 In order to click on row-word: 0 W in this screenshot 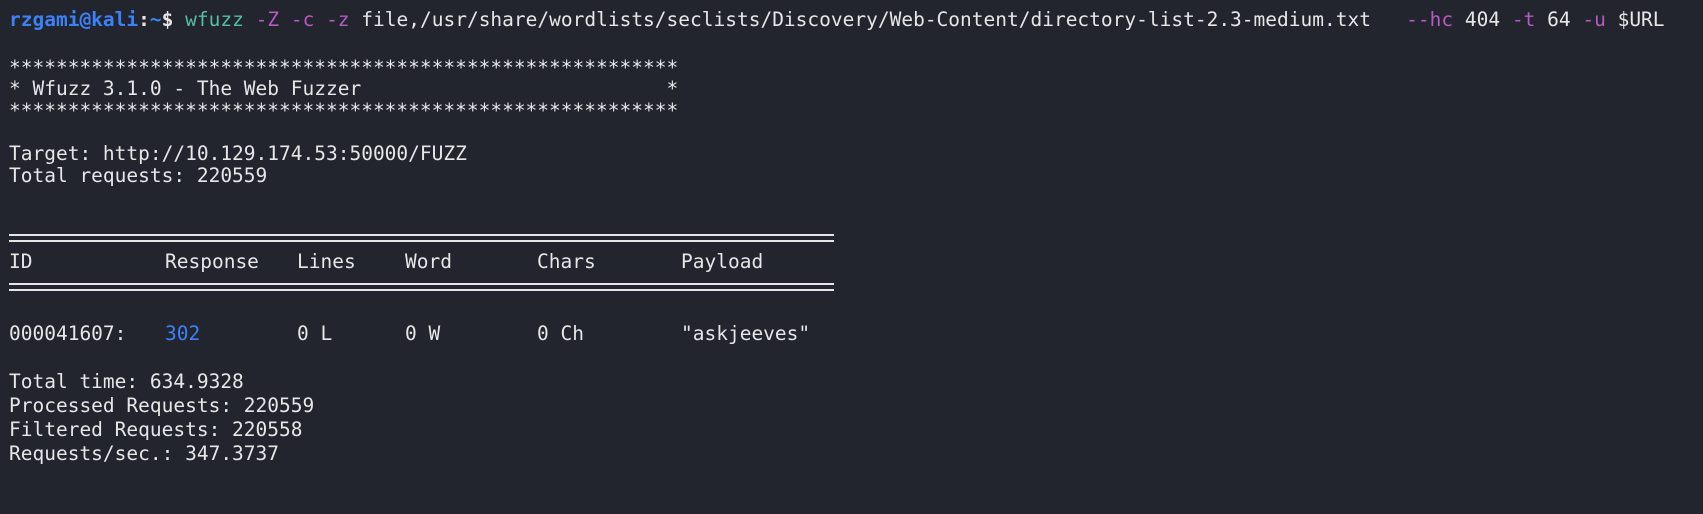, I will do `click(423, 333)`.